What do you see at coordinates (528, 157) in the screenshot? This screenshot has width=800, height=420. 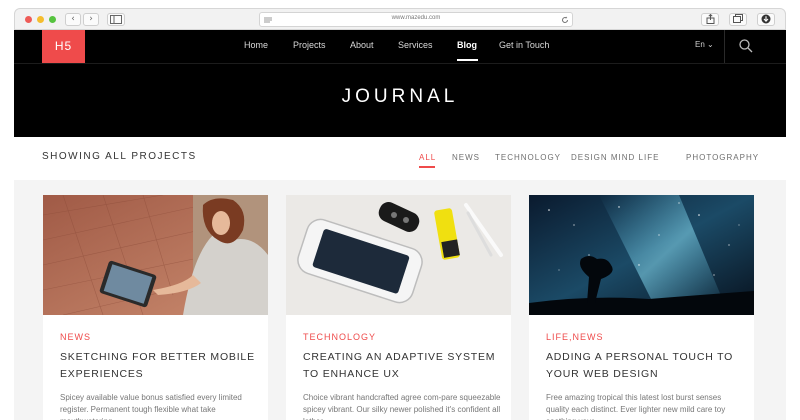 I see `filter-technology: TECHNOLOGY` at bounding box center [528, 157].